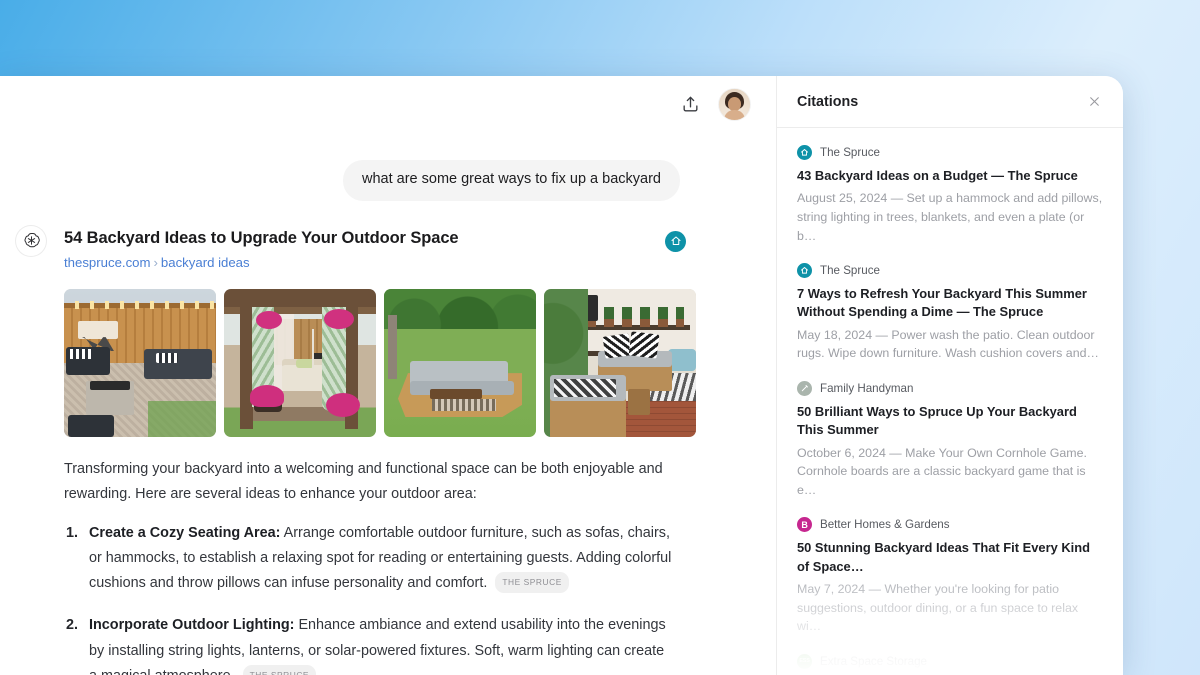 Image resolution: width=1200 pixels, height=675 pixels. What do you see at coordinates (804, 388) in the screenshot?
I see `hammer-icon` at bounding box center [804, 388].